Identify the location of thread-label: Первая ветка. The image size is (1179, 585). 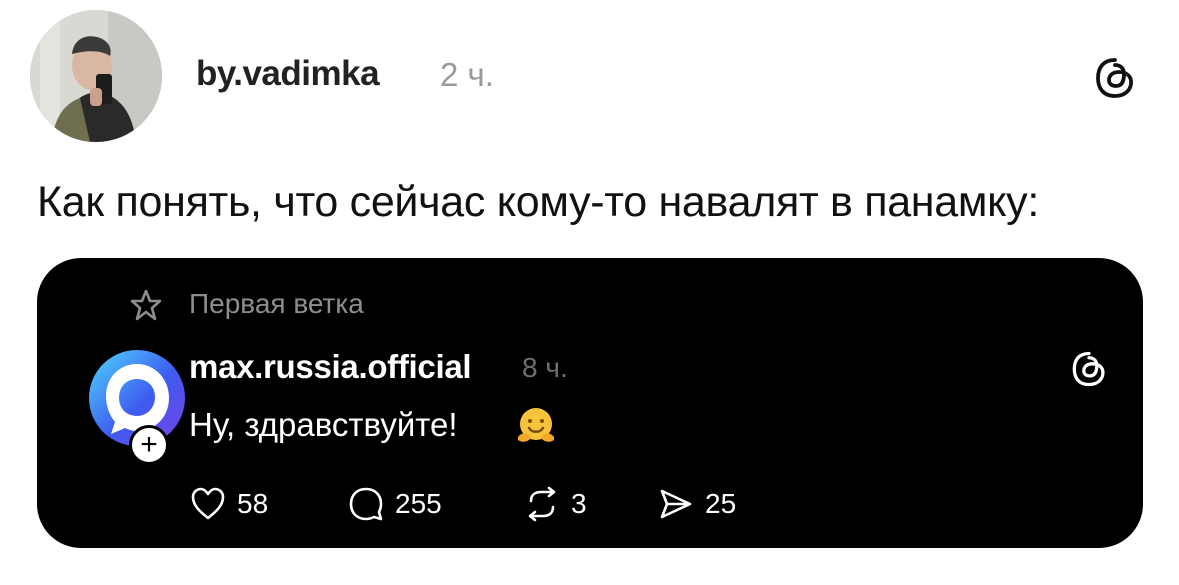
(276, 303).